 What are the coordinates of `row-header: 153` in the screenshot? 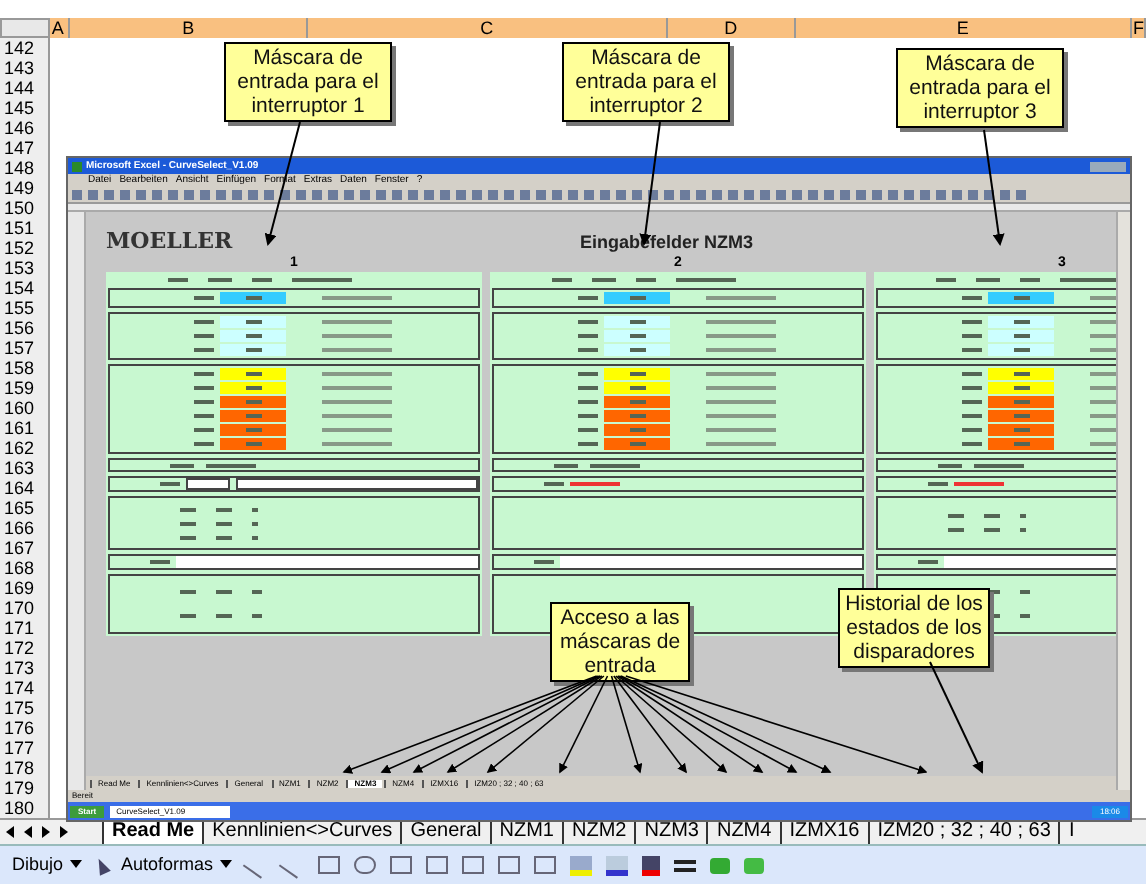 It's located at (24, 268).